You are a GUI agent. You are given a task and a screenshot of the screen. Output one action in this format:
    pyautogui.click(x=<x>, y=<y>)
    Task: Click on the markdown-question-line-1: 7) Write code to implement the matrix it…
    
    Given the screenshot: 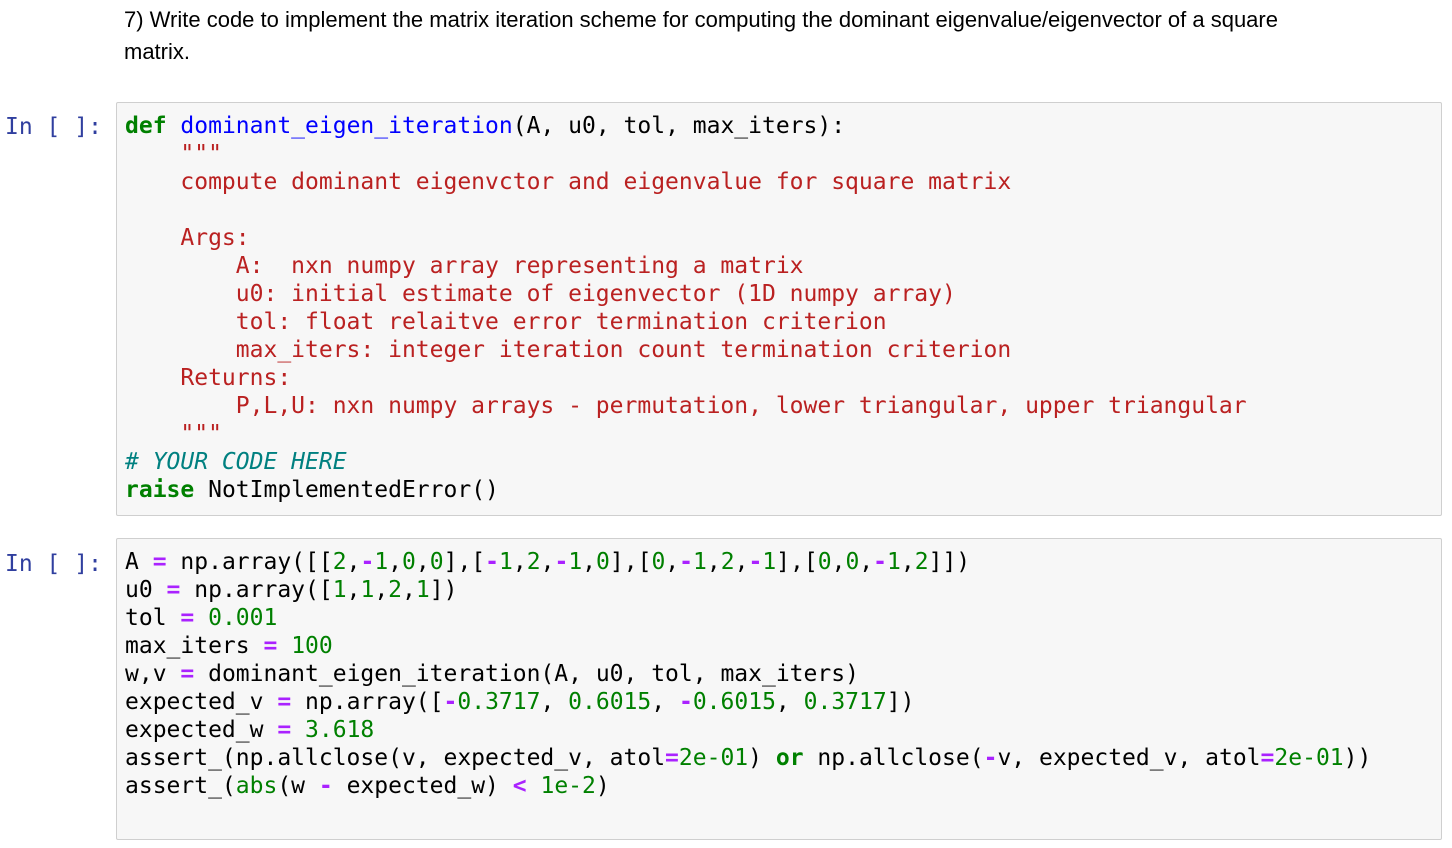 What is the action you would take?
    pyautogui.click(x=701, y=19)
    